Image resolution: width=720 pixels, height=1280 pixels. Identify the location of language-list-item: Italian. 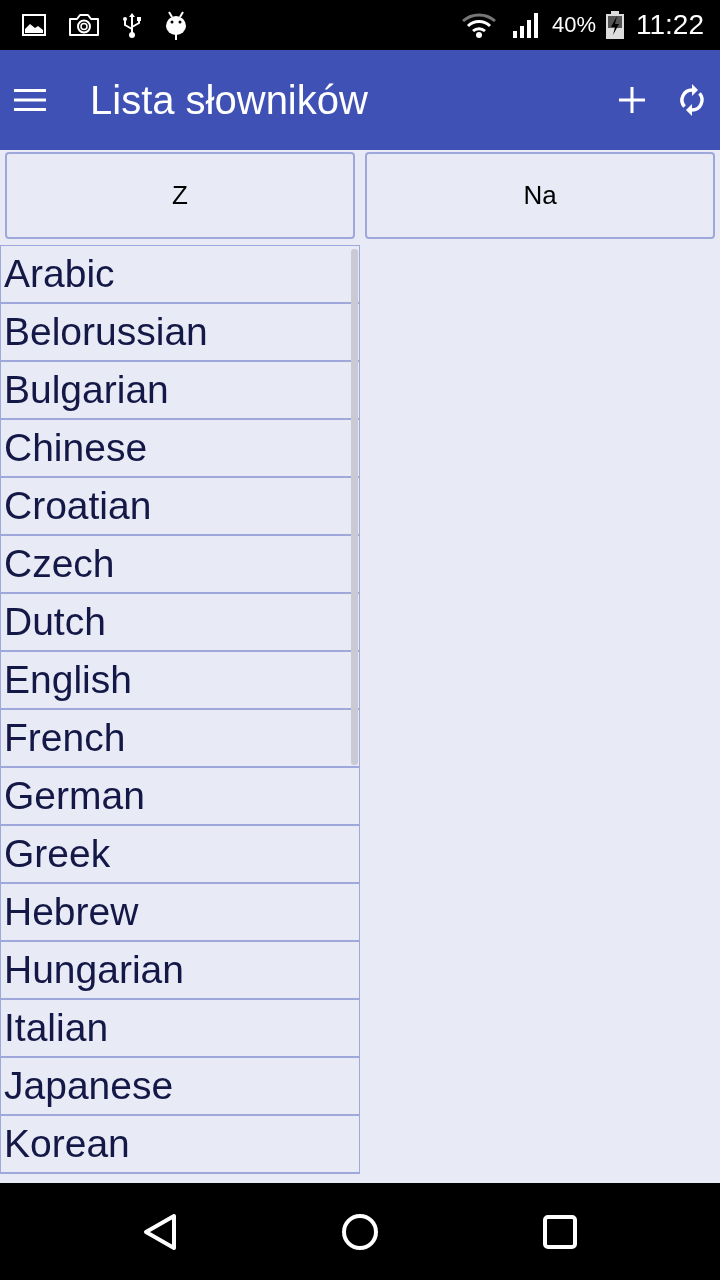
(180, 1029).